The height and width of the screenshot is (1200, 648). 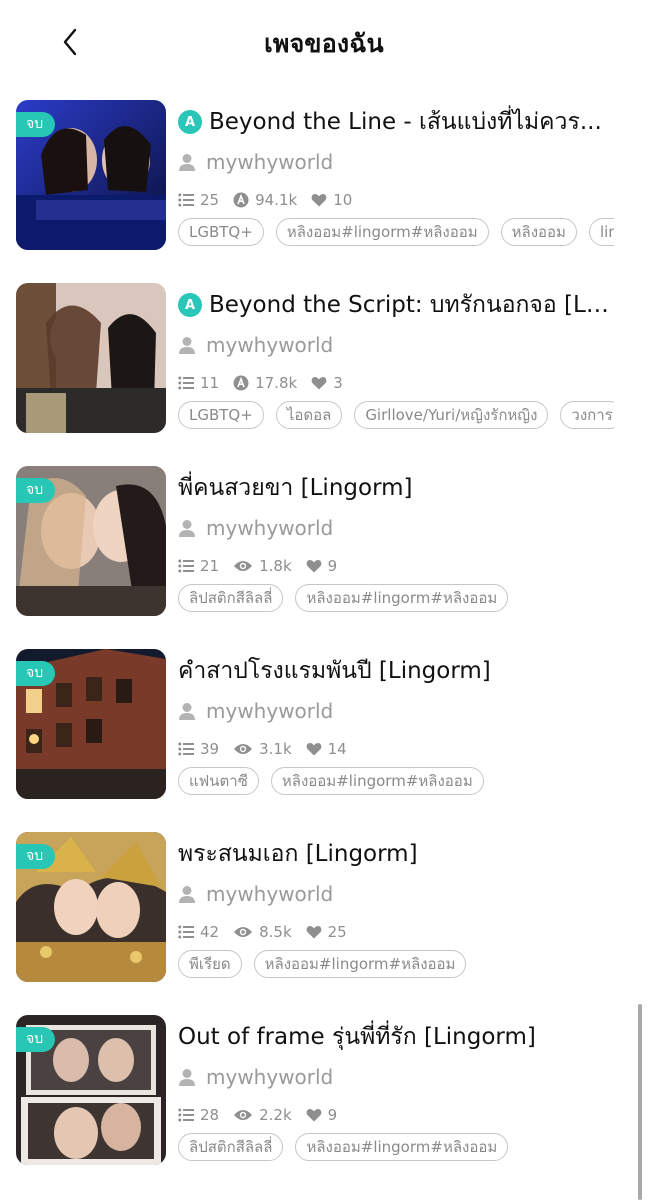 I want to click on story-cover-image, so click(x=91, y=358).